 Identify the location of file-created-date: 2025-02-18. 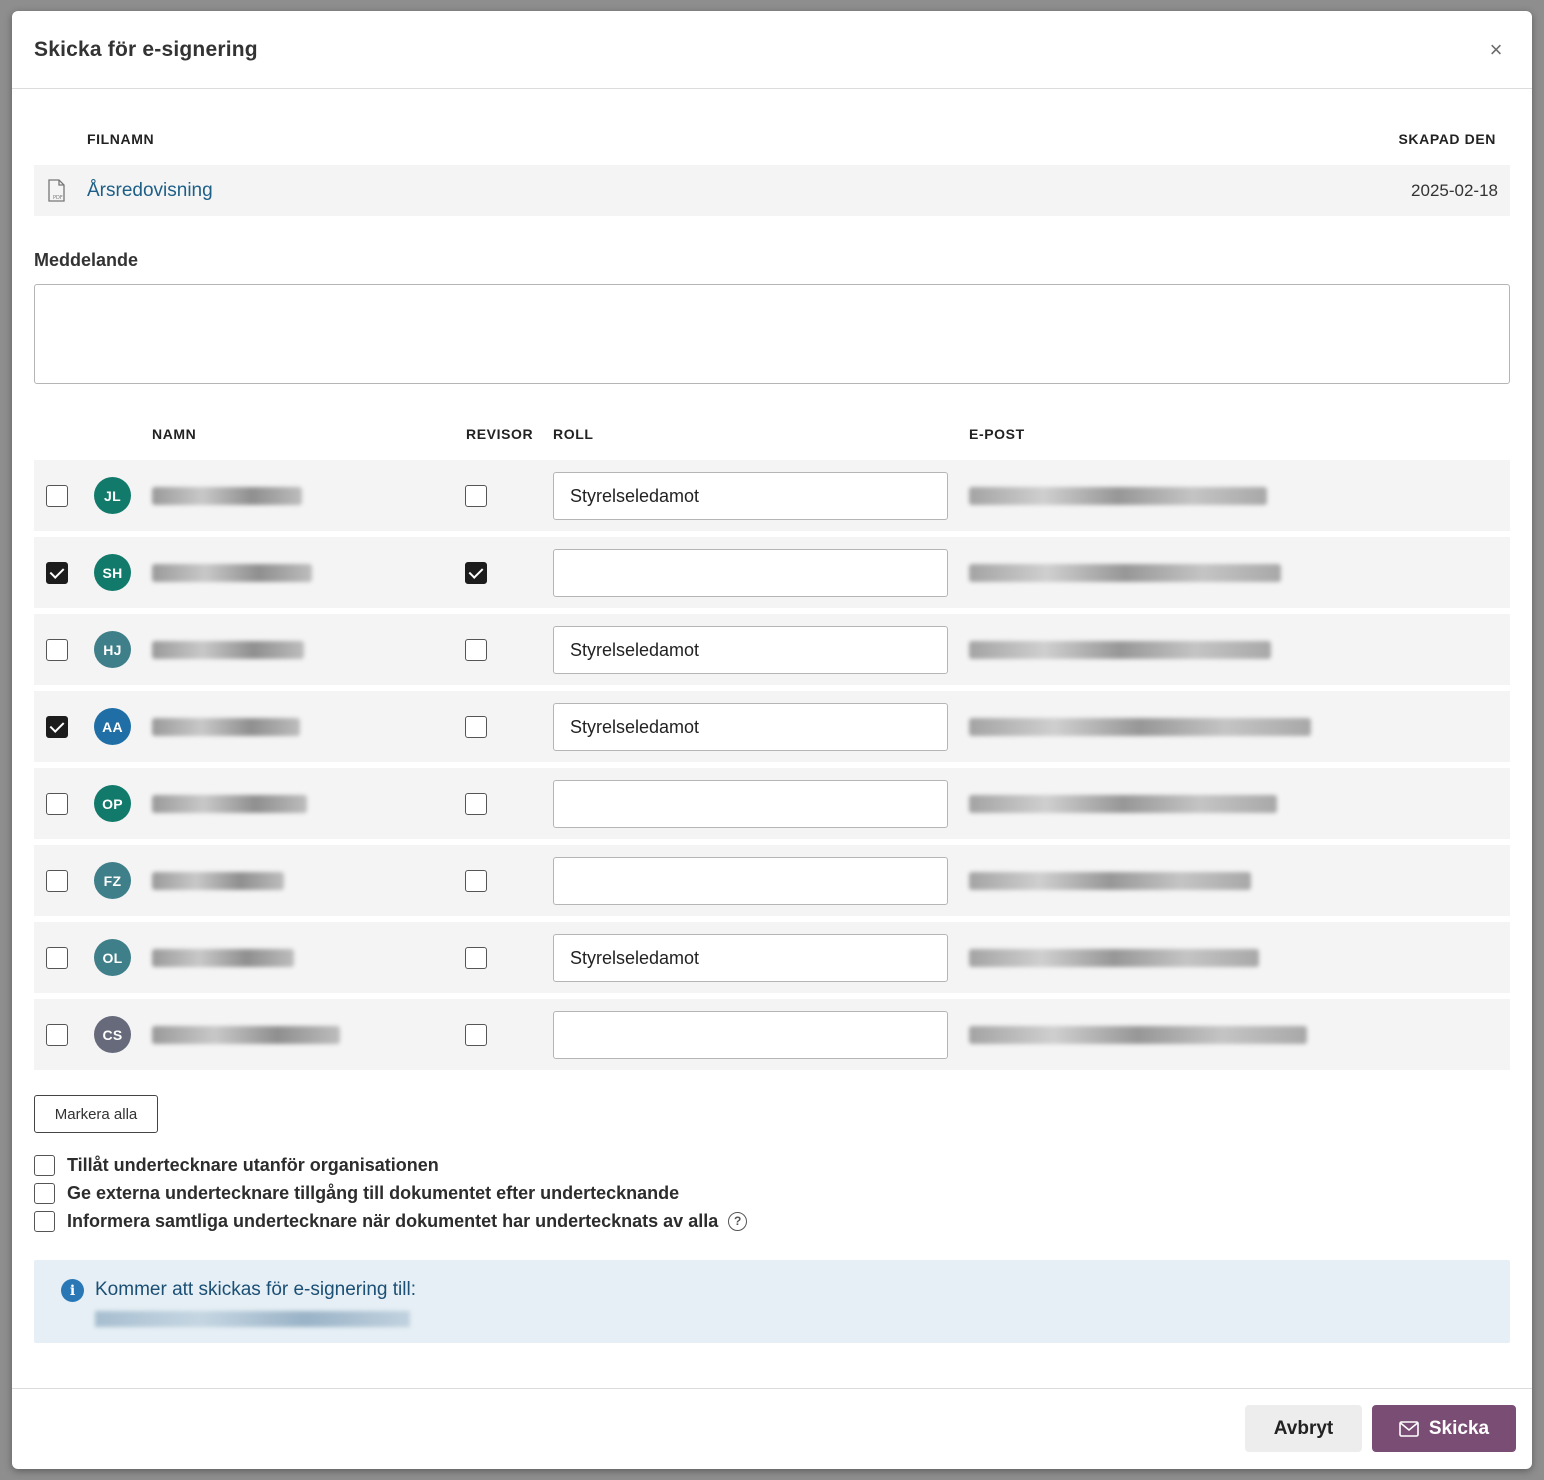
(1454, 190).